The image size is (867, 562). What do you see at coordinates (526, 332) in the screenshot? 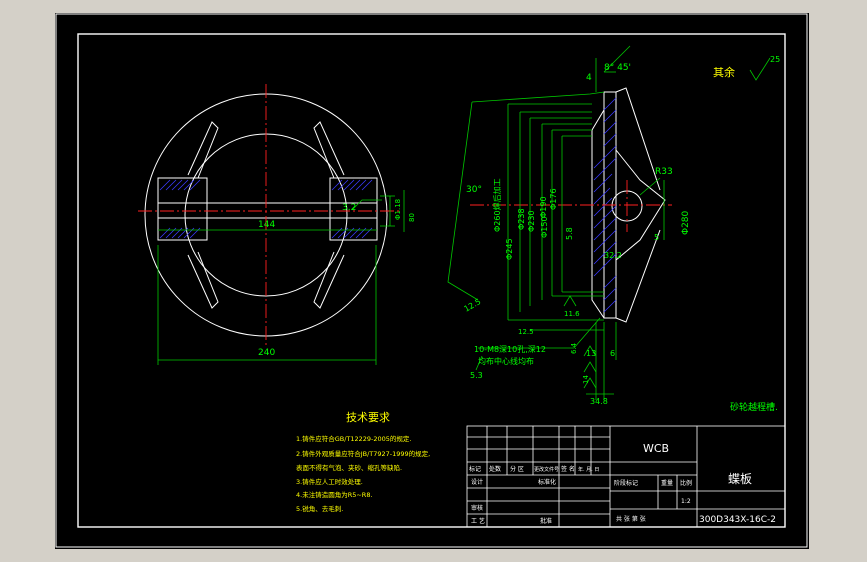
I see `dim-12-5b: 12.5` at bounding box center [526, 332].